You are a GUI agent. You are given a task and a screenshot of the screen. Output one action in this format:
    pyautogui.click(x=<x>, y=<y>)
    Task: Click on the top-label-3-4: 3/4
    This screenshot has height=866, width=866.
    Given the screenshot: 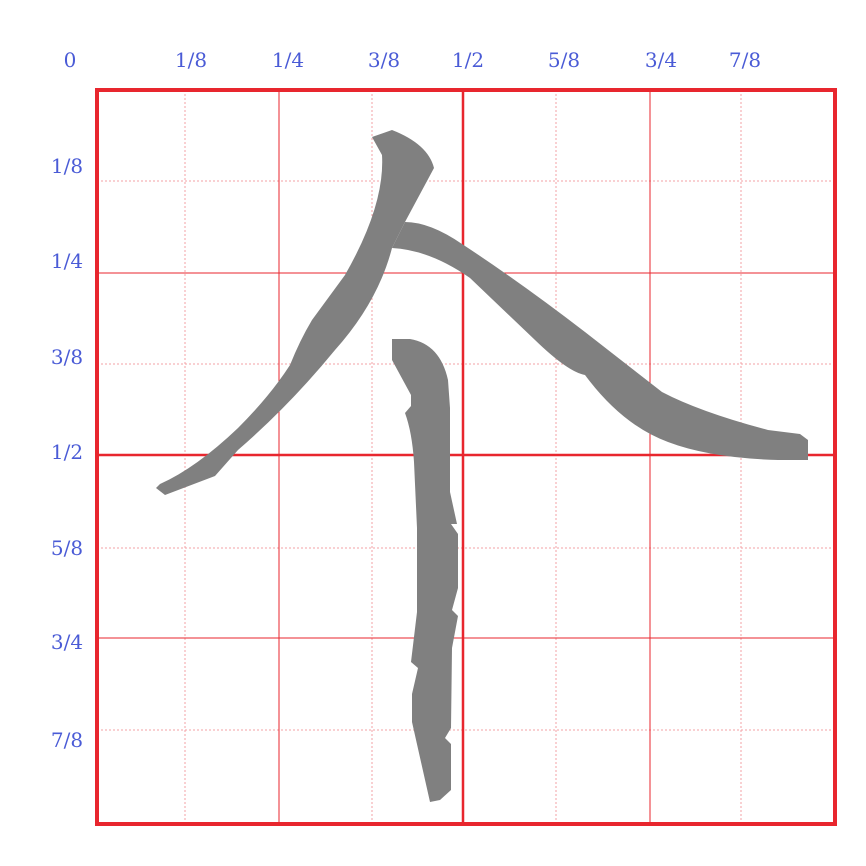 What is the action you would take?
    pyautogui.click(x=661, y=60)
    